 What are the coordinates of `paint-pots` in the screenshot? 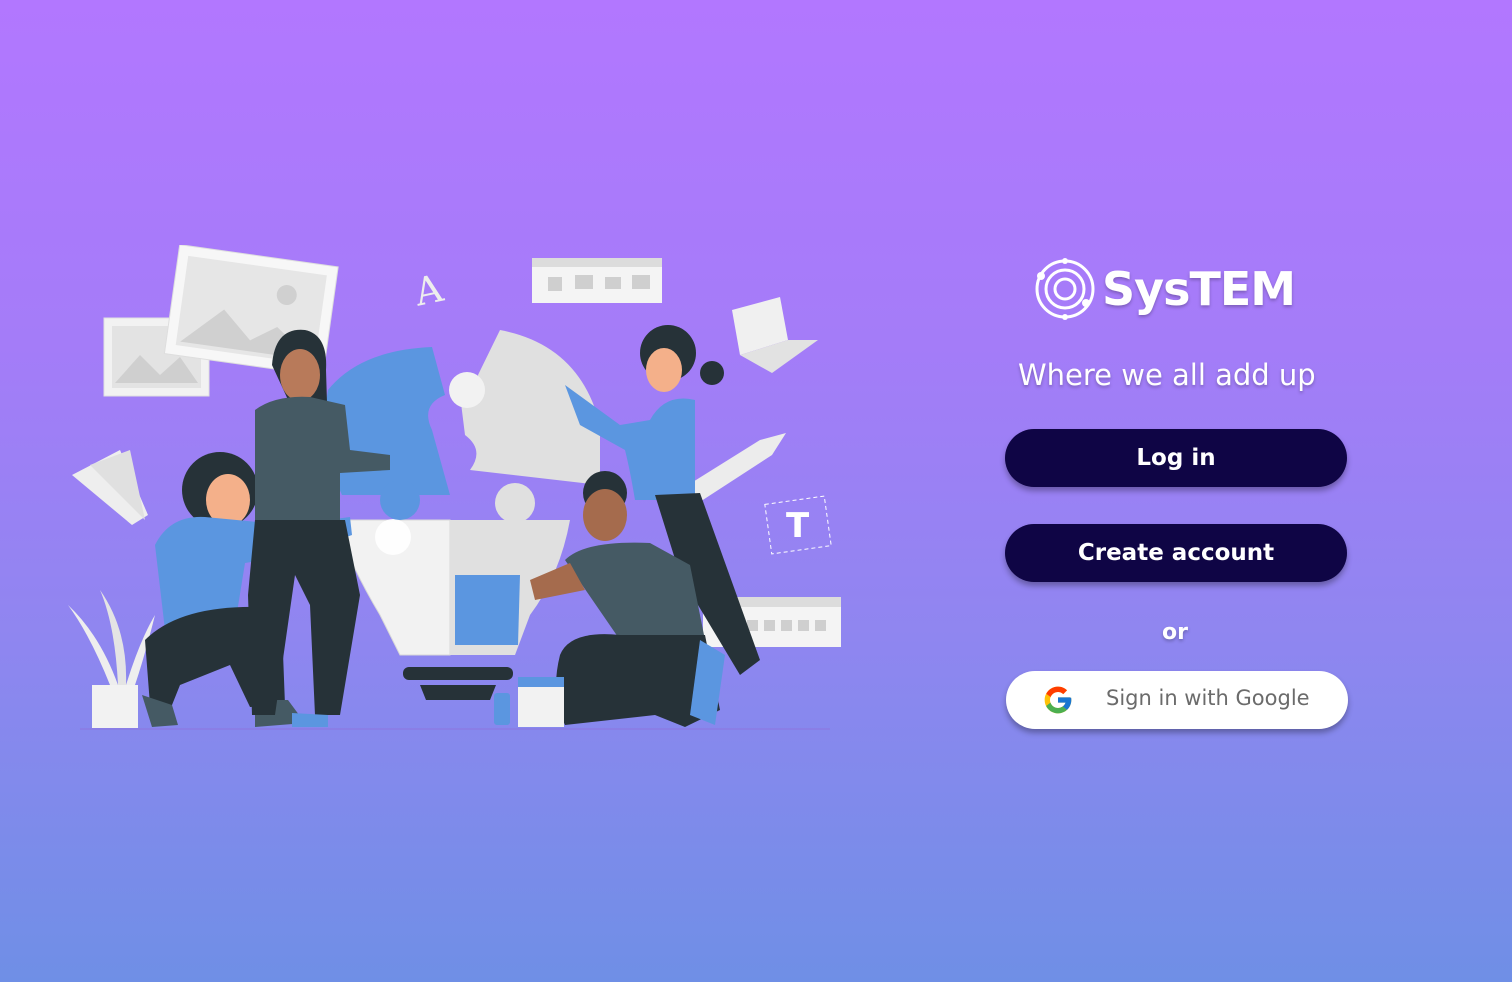 It's located at (529, 702).